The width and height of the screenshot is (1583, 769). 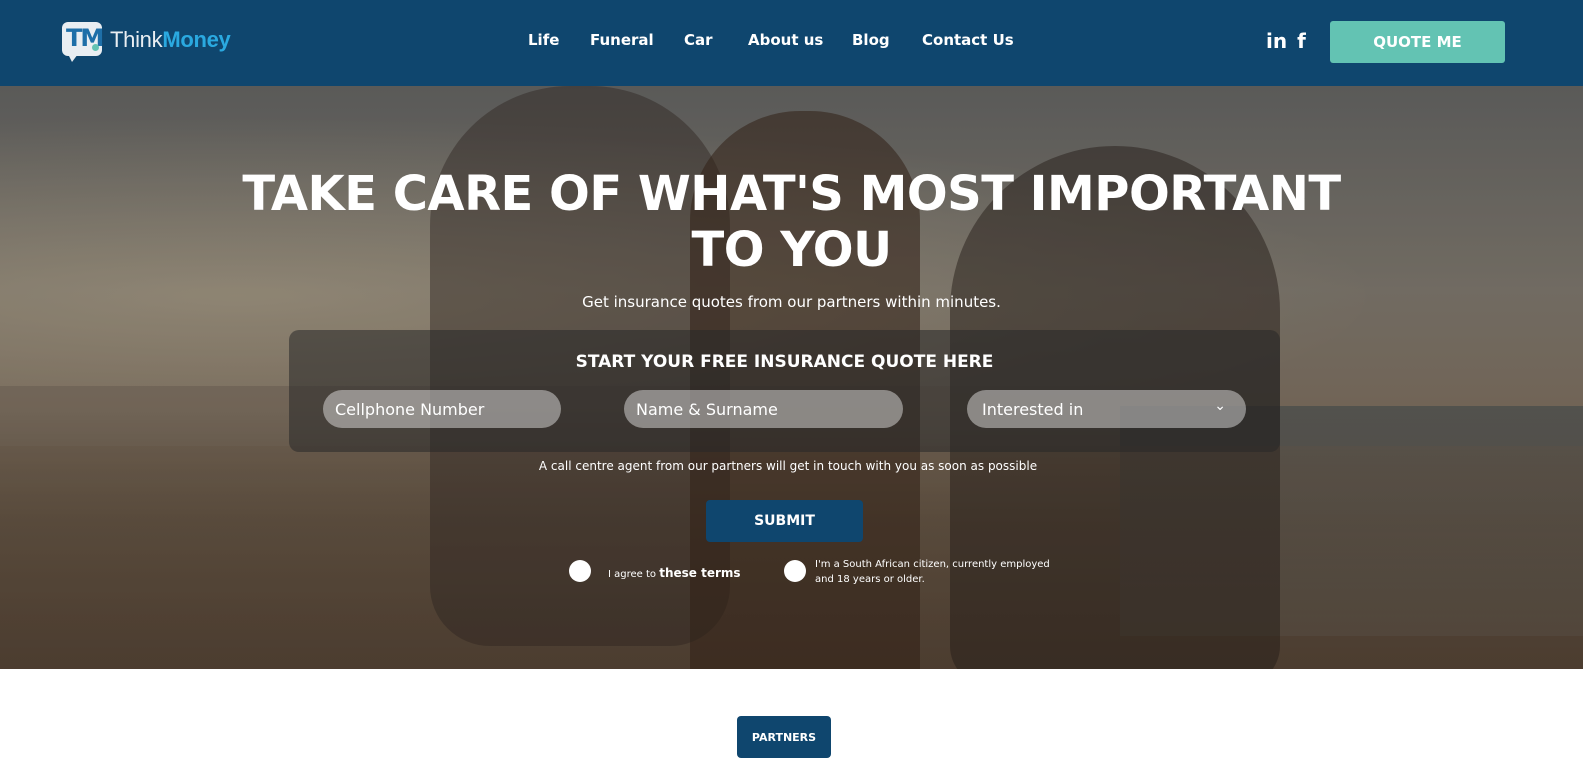 I want to click on nav-about-us: About us, so click(x=785, y=40).